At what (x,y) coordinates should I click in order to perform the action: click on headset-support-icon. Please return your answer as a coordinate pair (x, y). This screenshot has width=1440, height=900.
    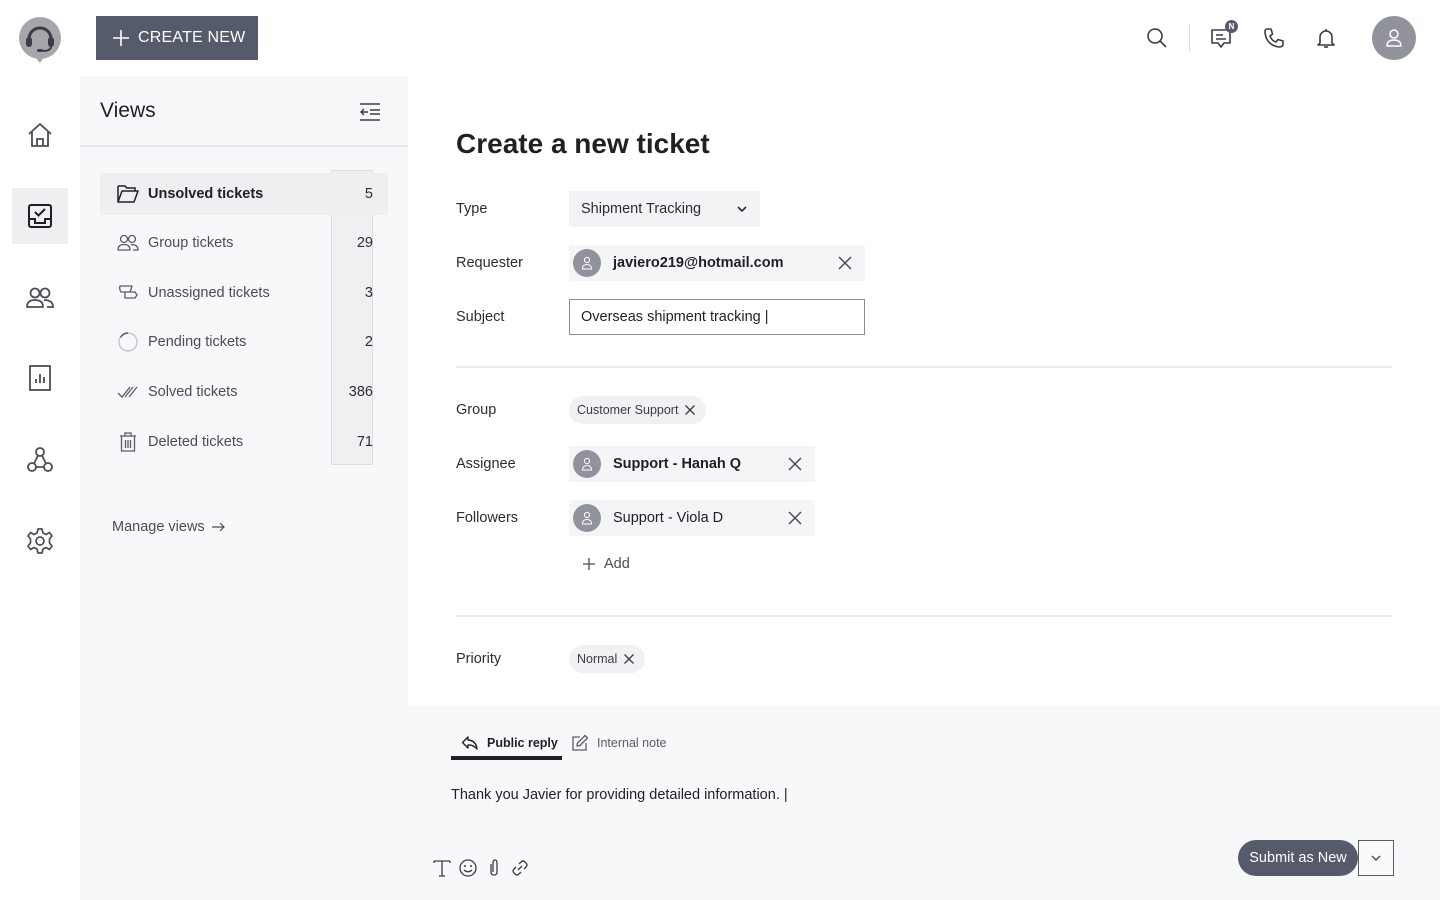
    Looking at the image, I should click on (40, 40).